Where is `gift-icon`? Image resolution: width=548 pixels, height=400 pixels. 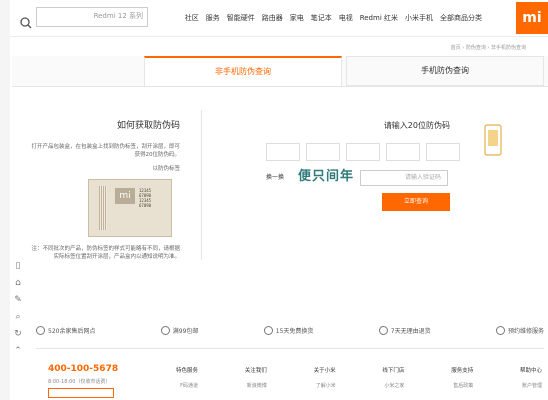
gift-icon is located at coordinates (165, 330).